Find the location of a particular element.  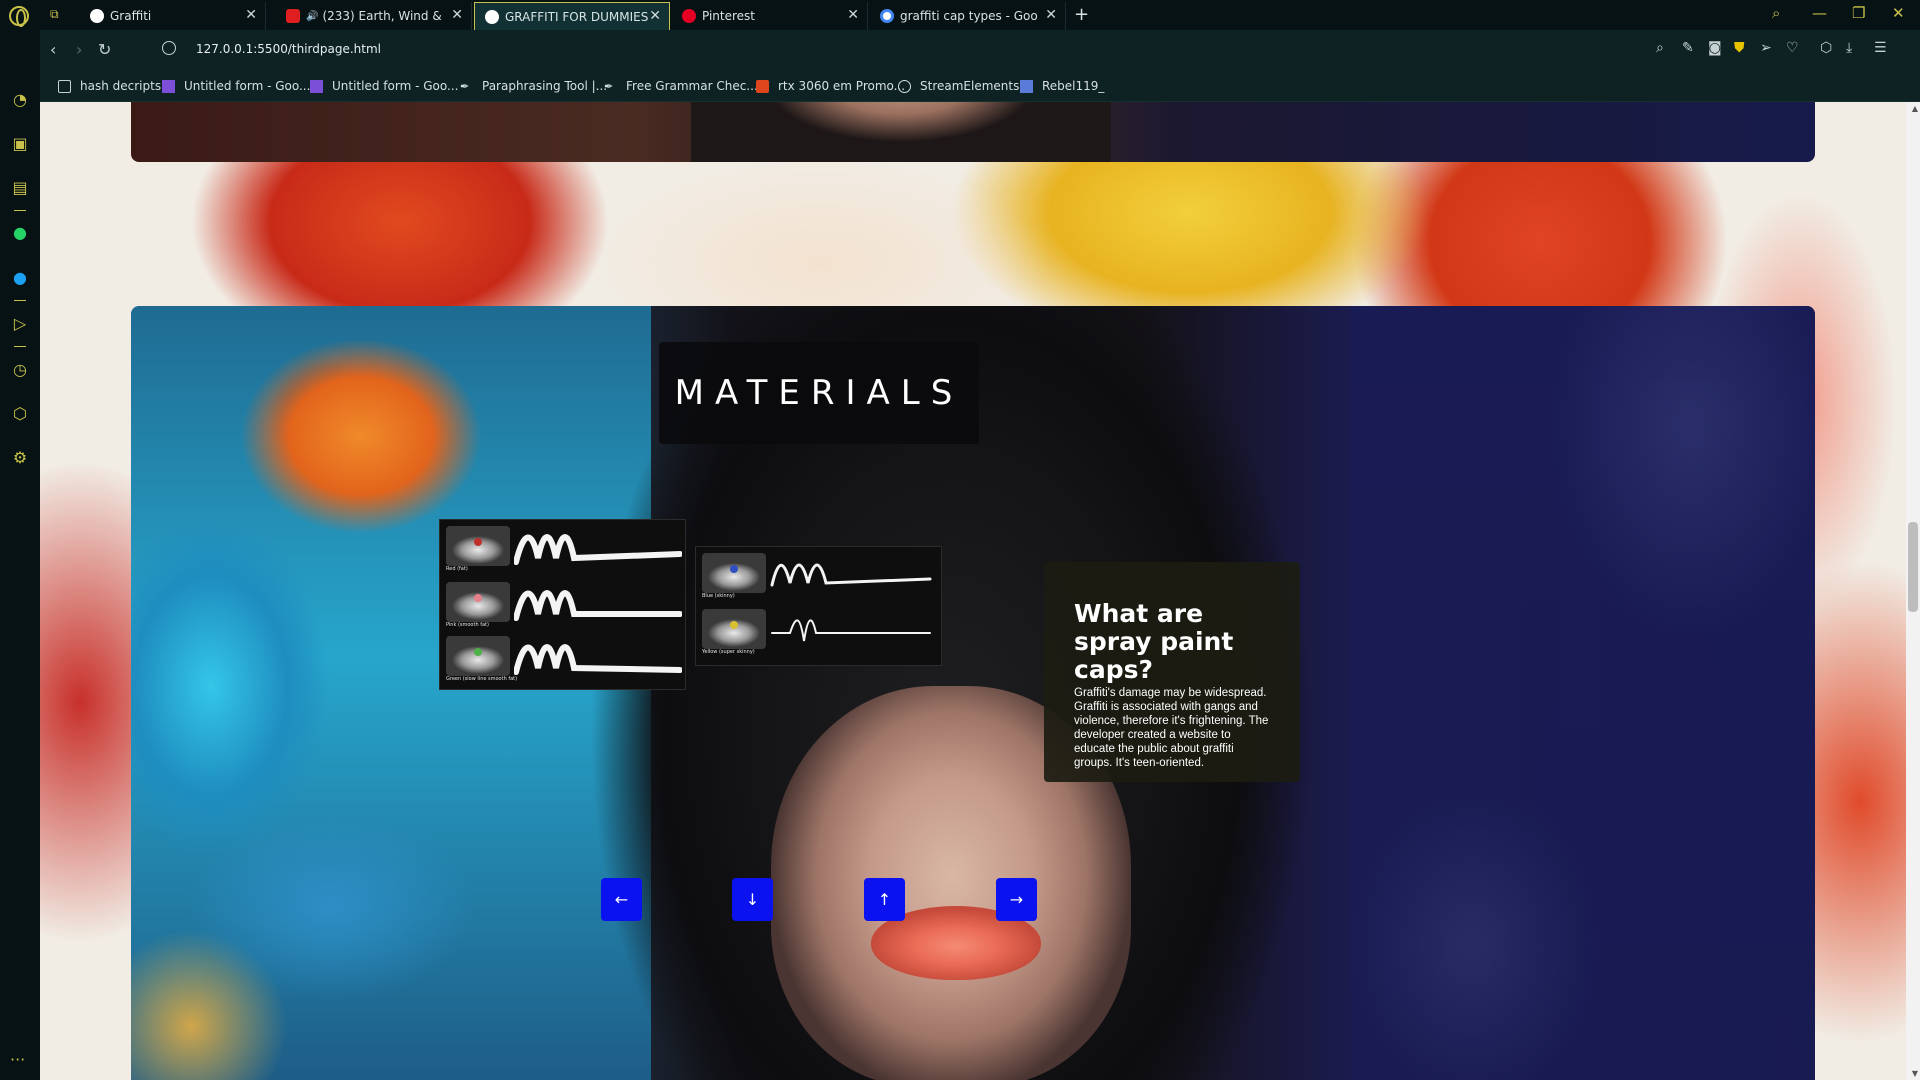

shop-icon is located at coordinates (762, 86).